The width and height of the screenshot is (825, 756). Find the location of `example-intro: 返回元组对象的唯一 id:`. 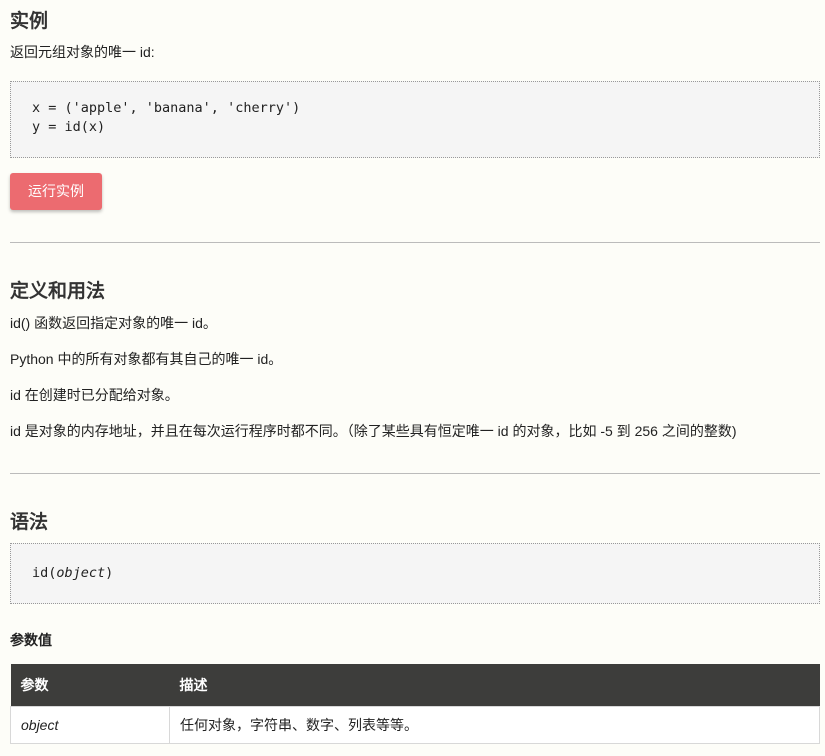

example-intro: 返回元组对象的唯一 id: is located at coordinates (82, 52).